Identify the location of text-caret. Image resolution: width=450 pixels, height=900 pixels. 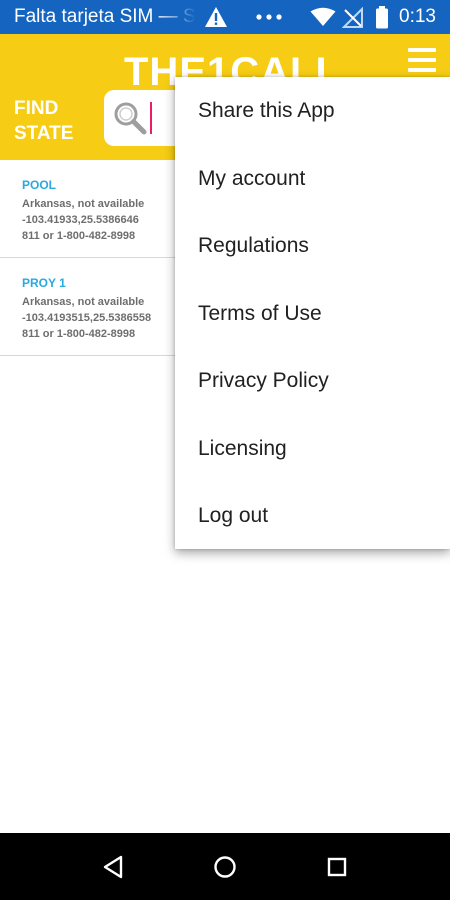
(151, 118).